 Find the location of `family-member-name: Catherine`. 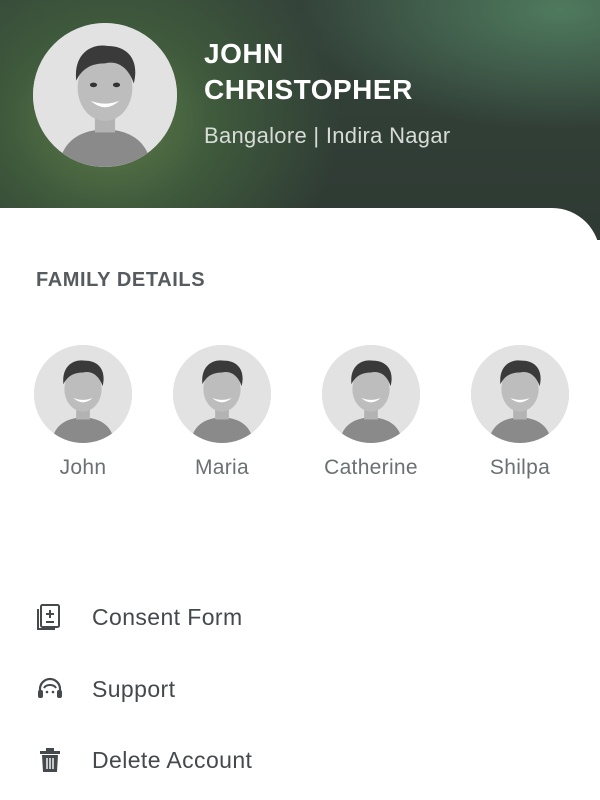

family-member-name: Catherine is located at coordinates (371, 467).